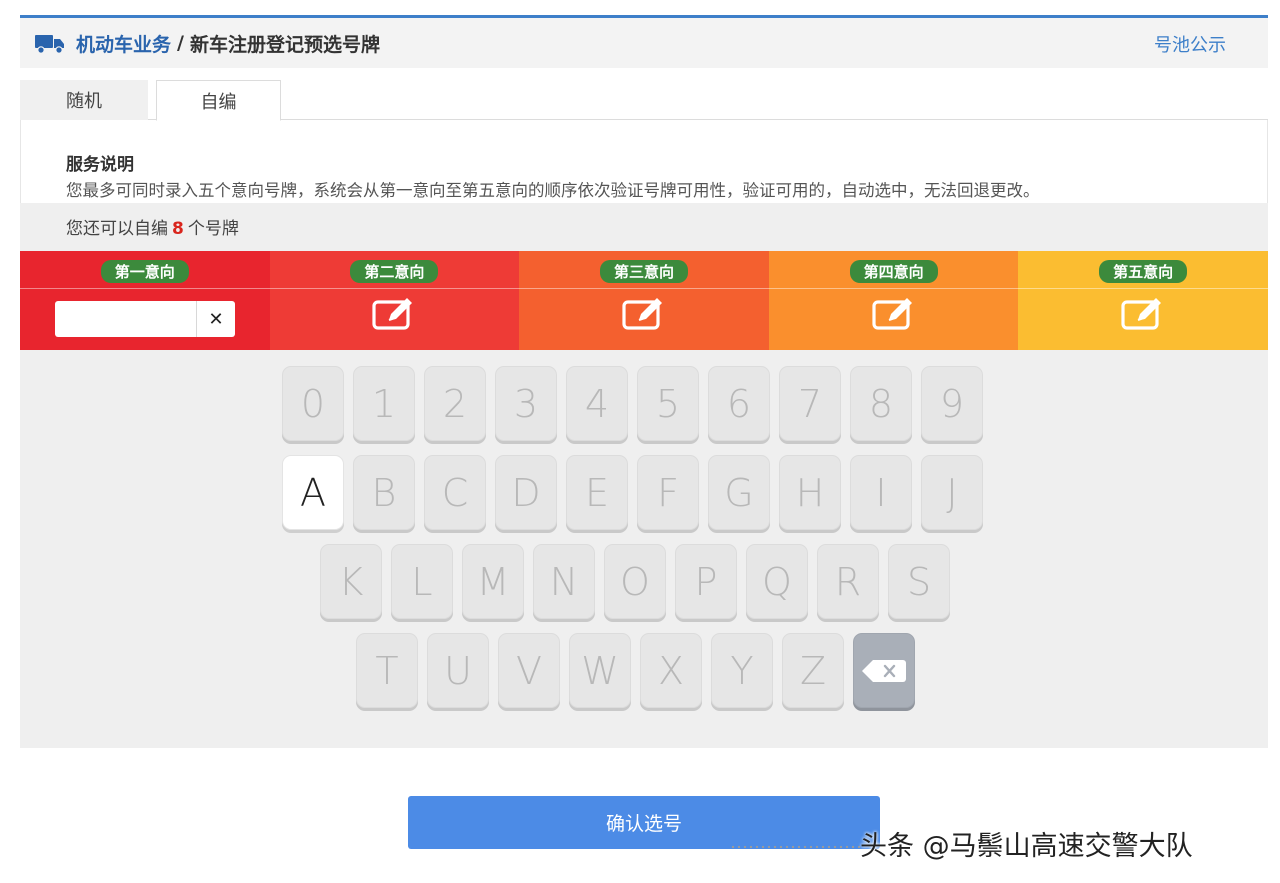 This screenshot has height=883, width=1280. Describe the element at coordinates (526, 492) in the screenshot. I see `key-d: D` at that location.